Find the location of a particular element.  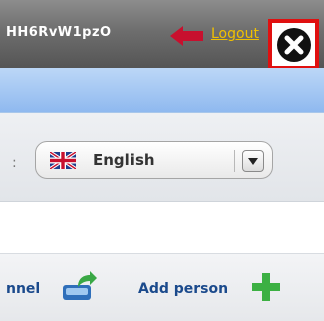

plus-icon is located at coordinates (266, 287).